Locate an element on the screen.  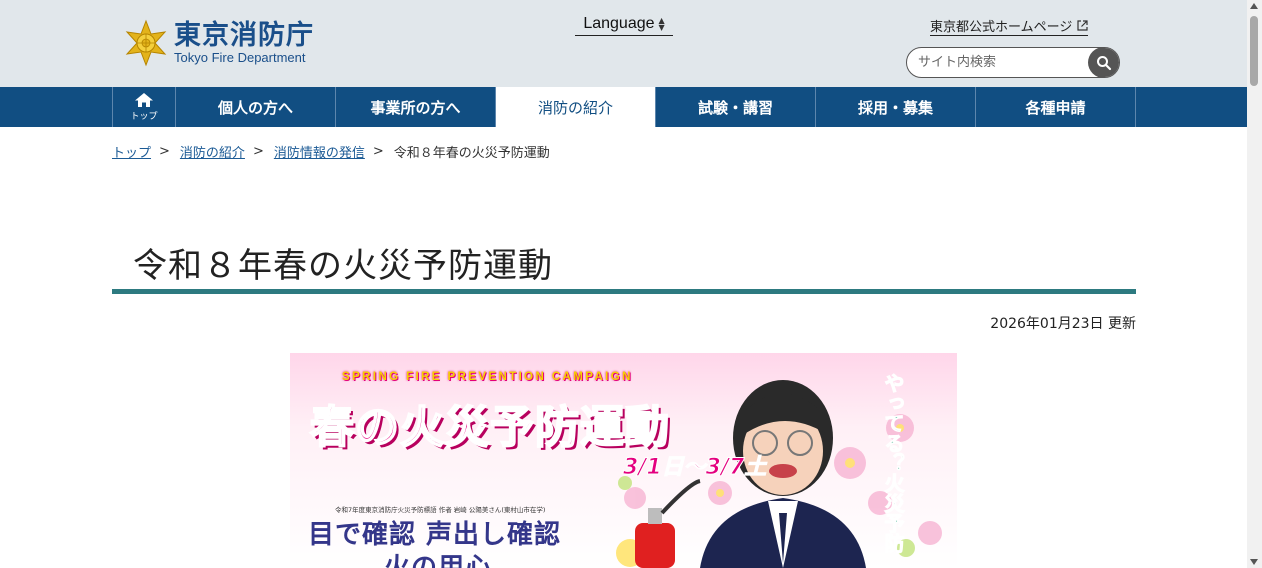
nav-home: トップ is located at coordinates (144, 107).